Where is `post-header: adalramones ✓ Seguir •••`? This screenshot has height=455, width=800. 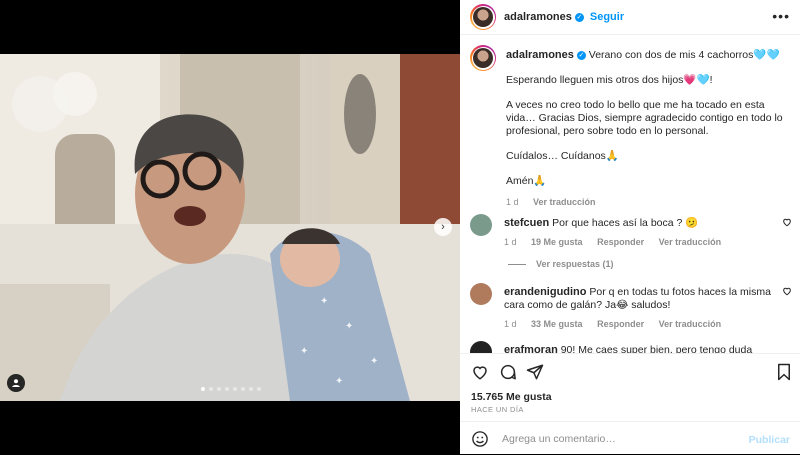
post-header: adalramones ✓ Seguir ••• is located at coordinates (630, 17).